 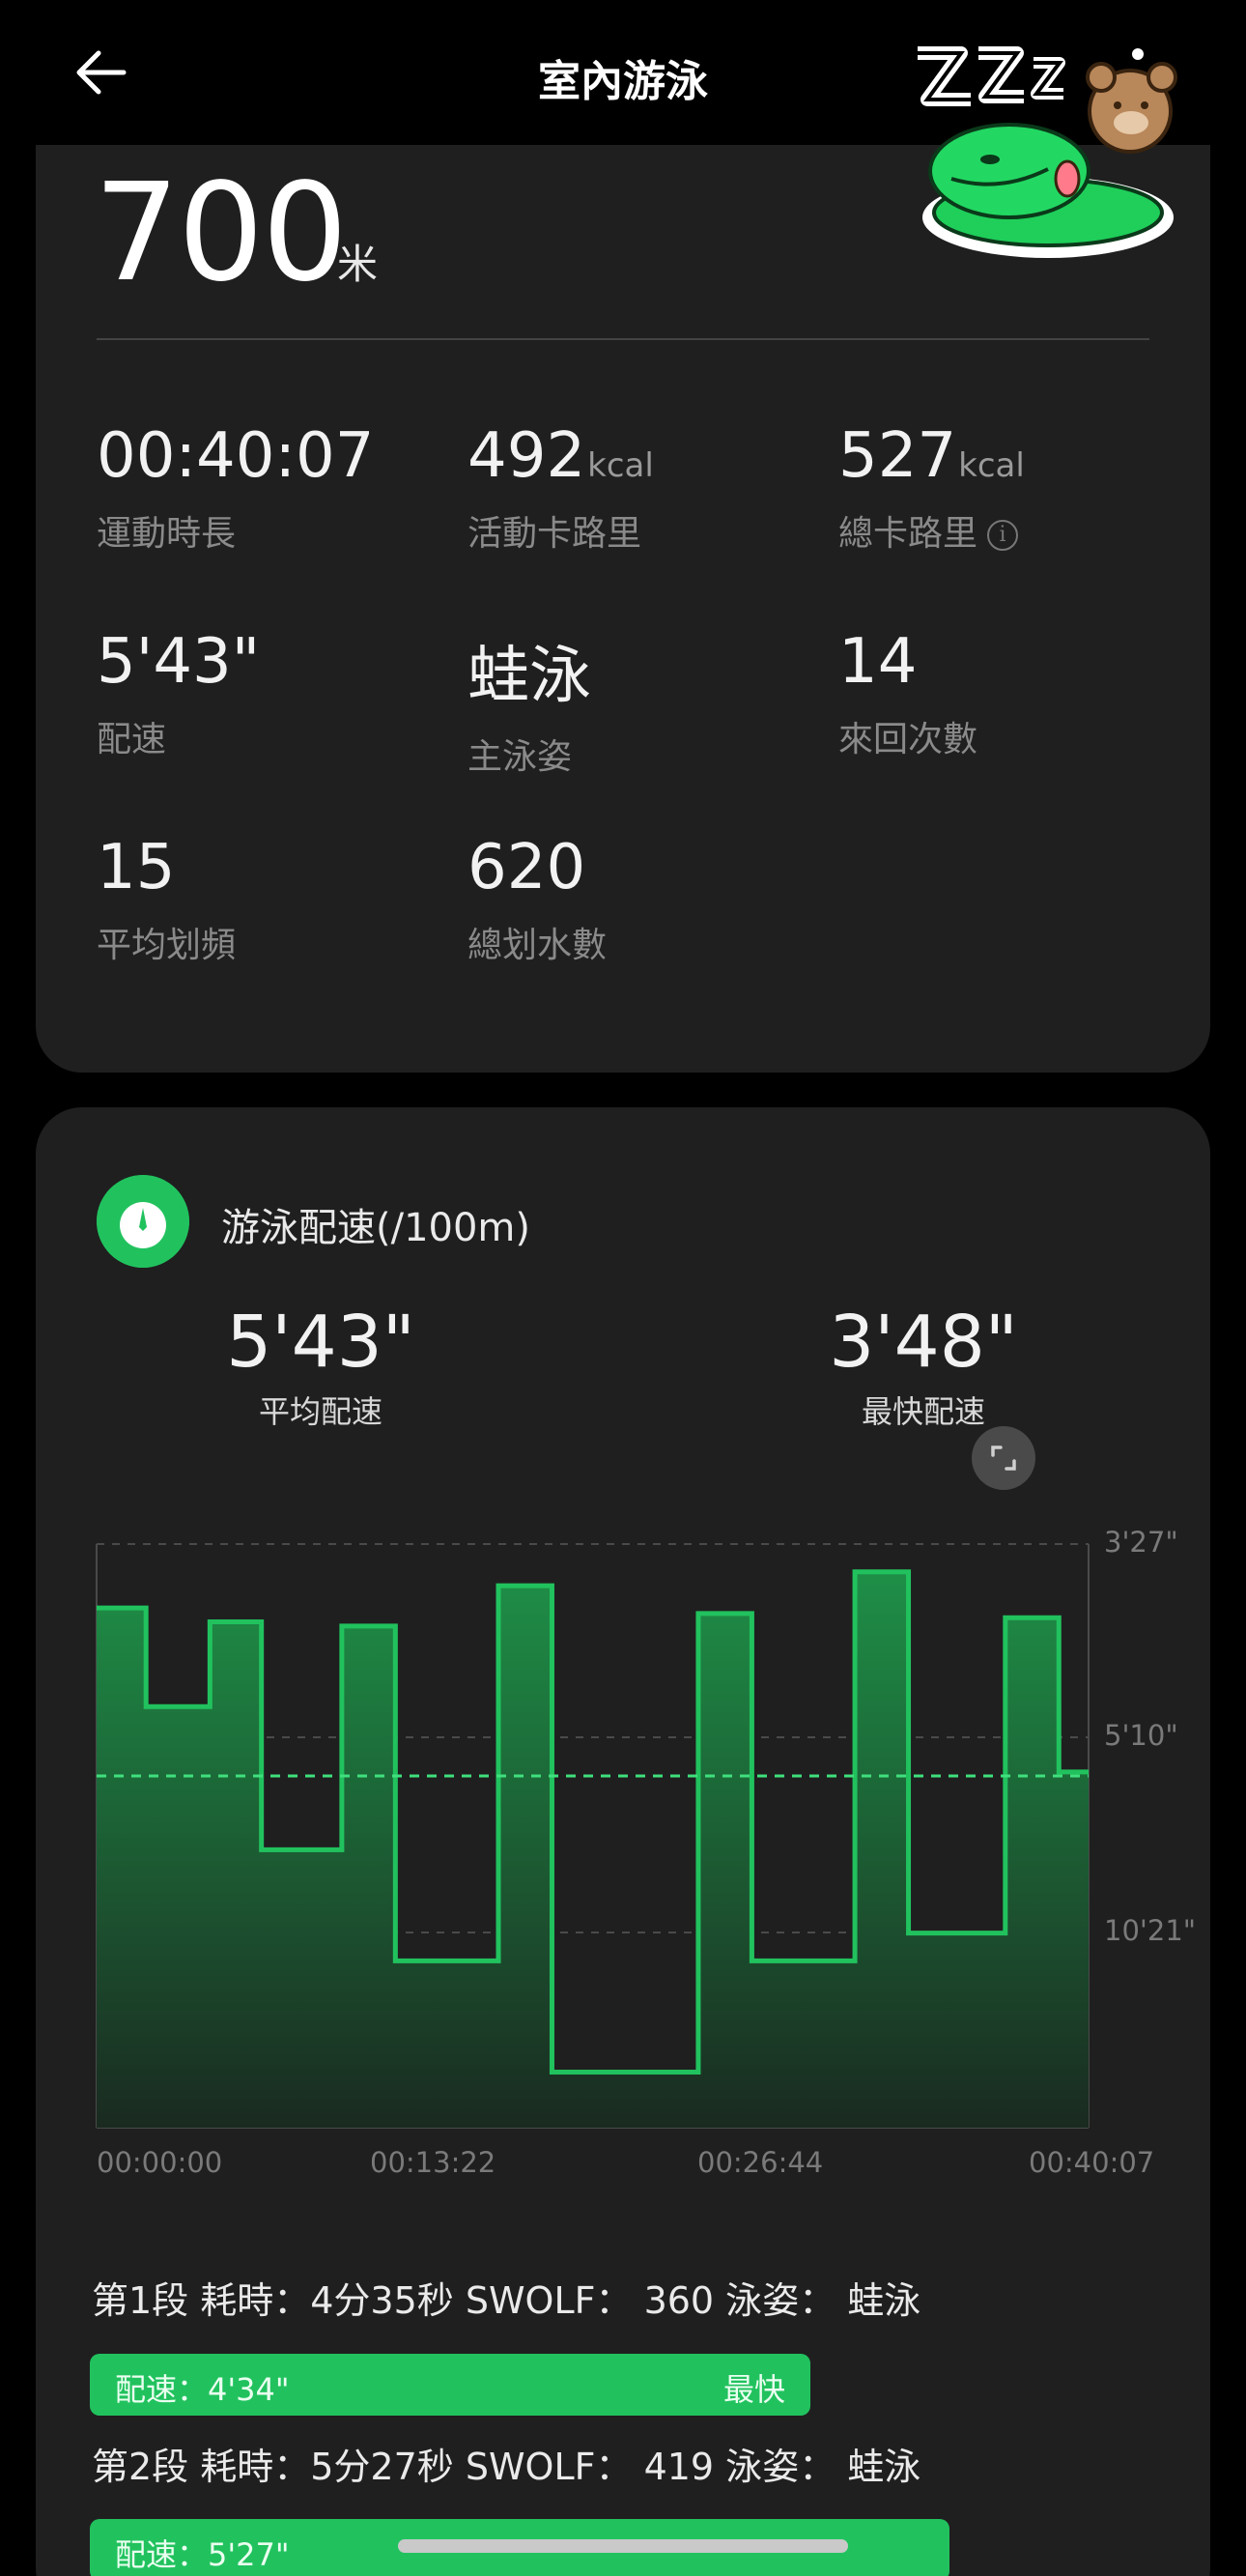 I want to click on segment-pace-label: 配速：5'27", so click(x=202, y=2555).